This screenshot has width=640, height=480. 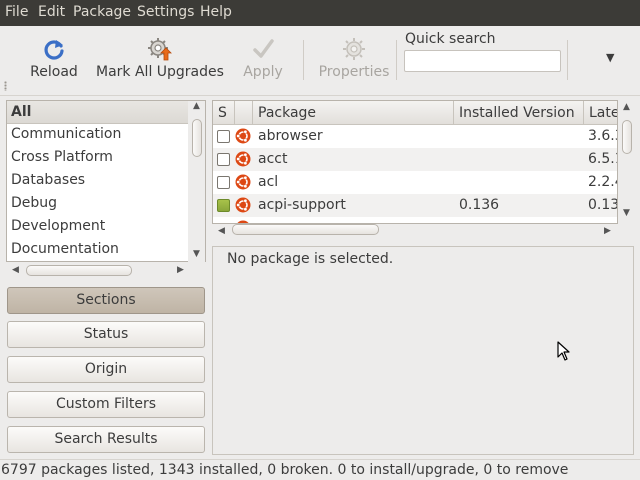 I want to click on menubar: File Edit Package Settings Help, so click(x=320, y=13).